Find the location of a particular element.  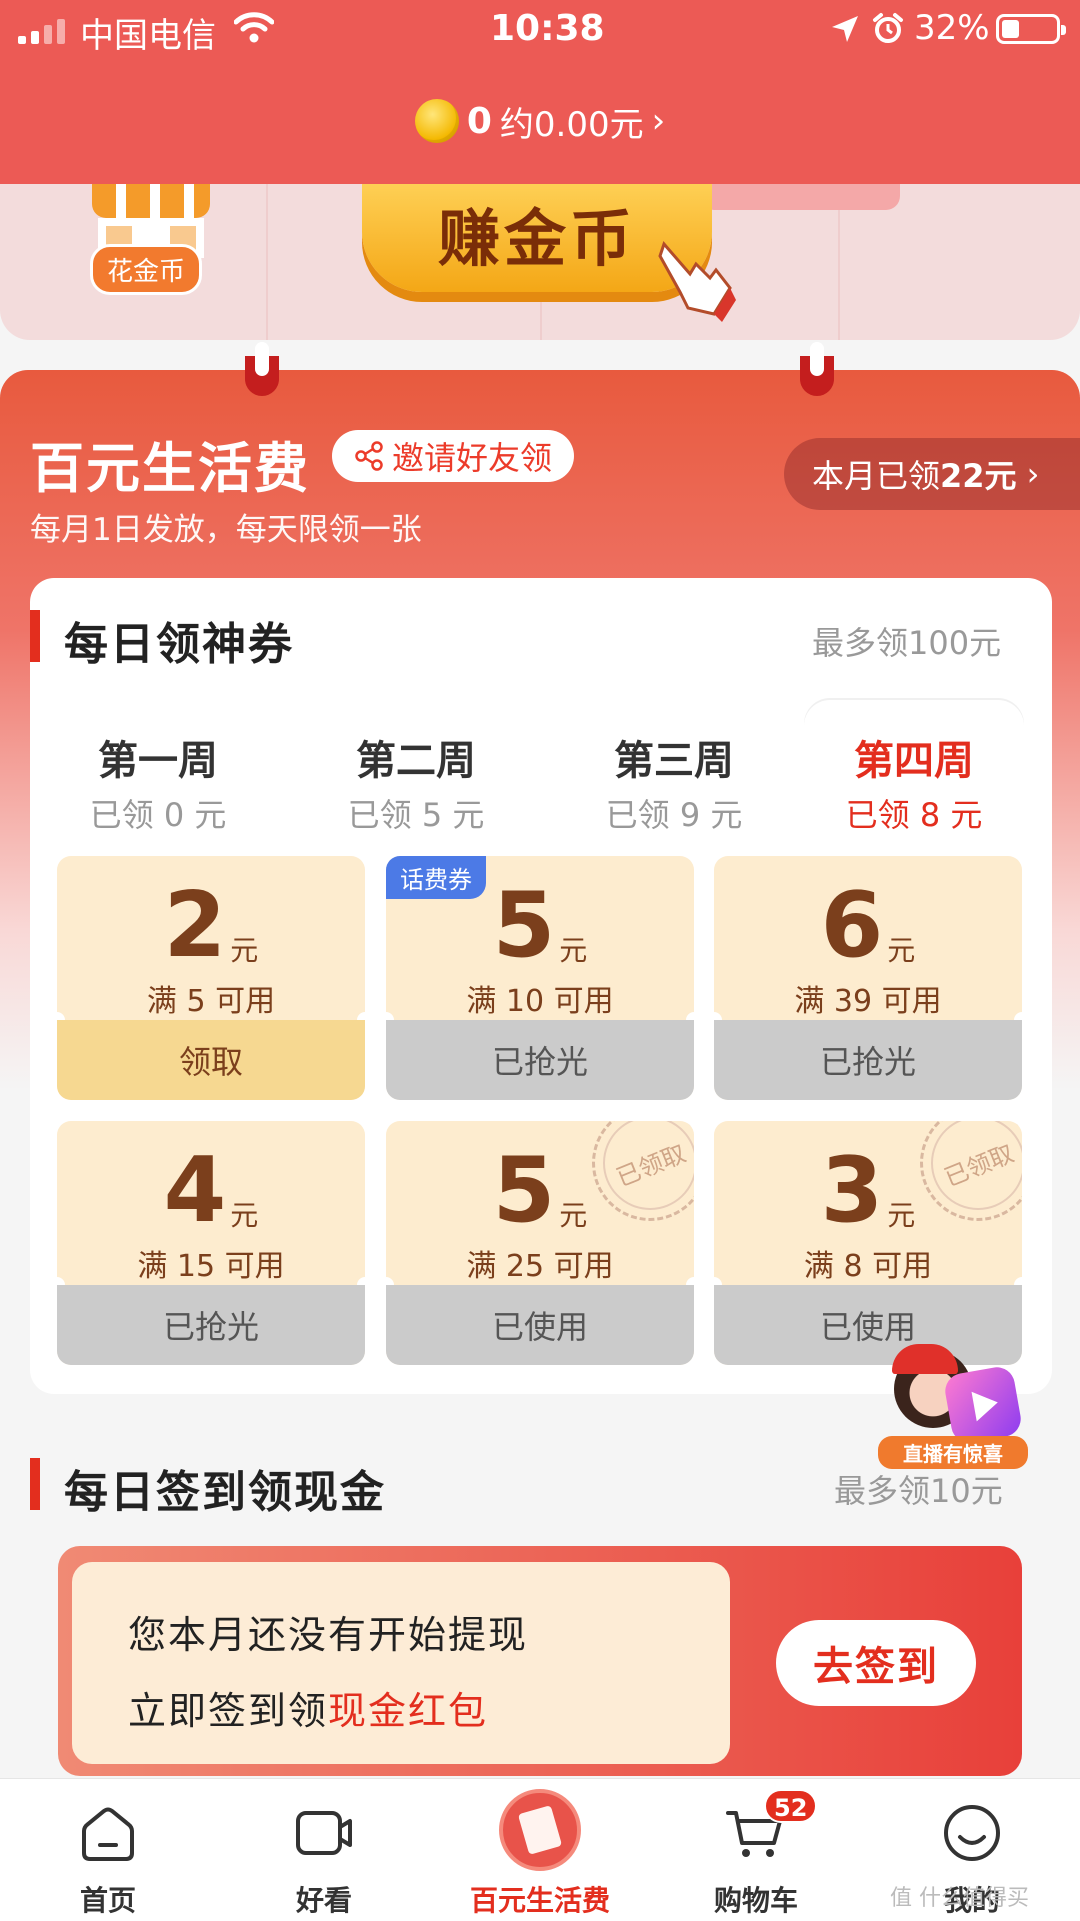

signin-message: 您本月还没有开始提现 is located at coordinates (328, 1635).